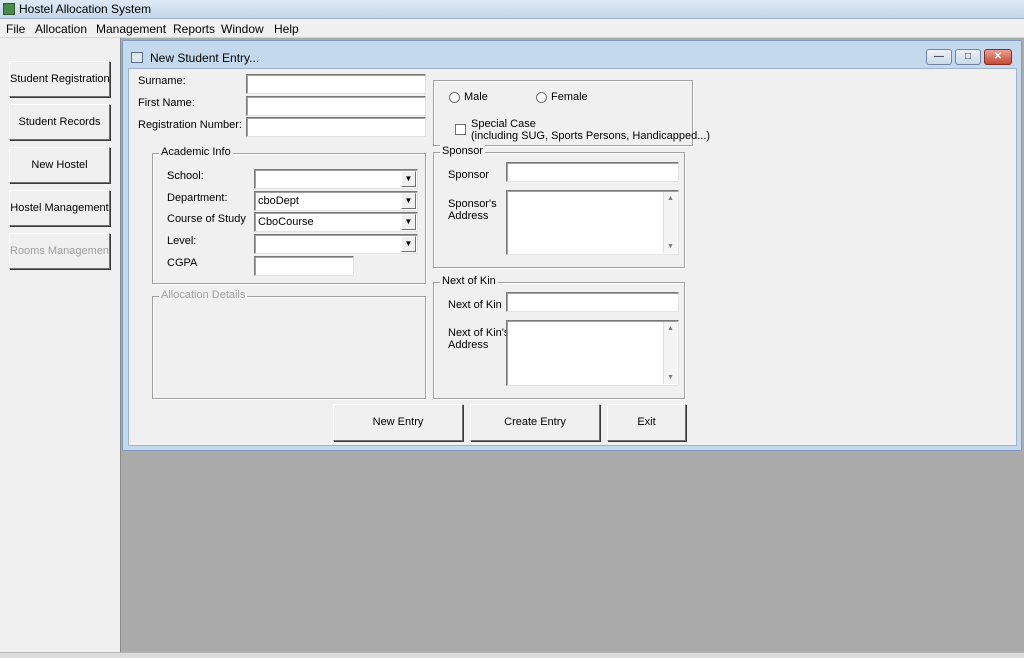 The image size is (1024, 658). I want to click on department-combo-value: cboDept, so click(278, 201).